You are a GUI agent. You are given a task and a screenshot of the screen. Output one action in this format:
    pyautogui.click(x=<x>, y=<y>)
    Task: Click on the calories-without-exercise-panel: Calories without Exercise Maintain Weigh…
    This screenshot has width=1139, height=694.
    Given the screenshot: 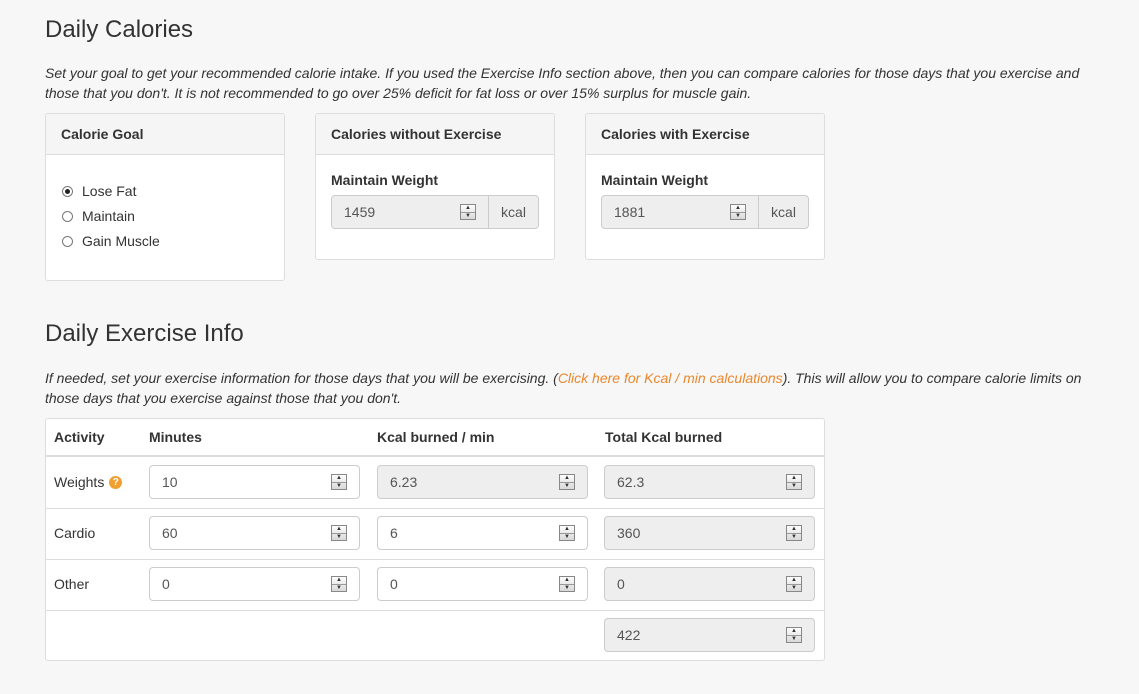 What is the action you would take?
    pyautogui.click(x=435, y=186)
    